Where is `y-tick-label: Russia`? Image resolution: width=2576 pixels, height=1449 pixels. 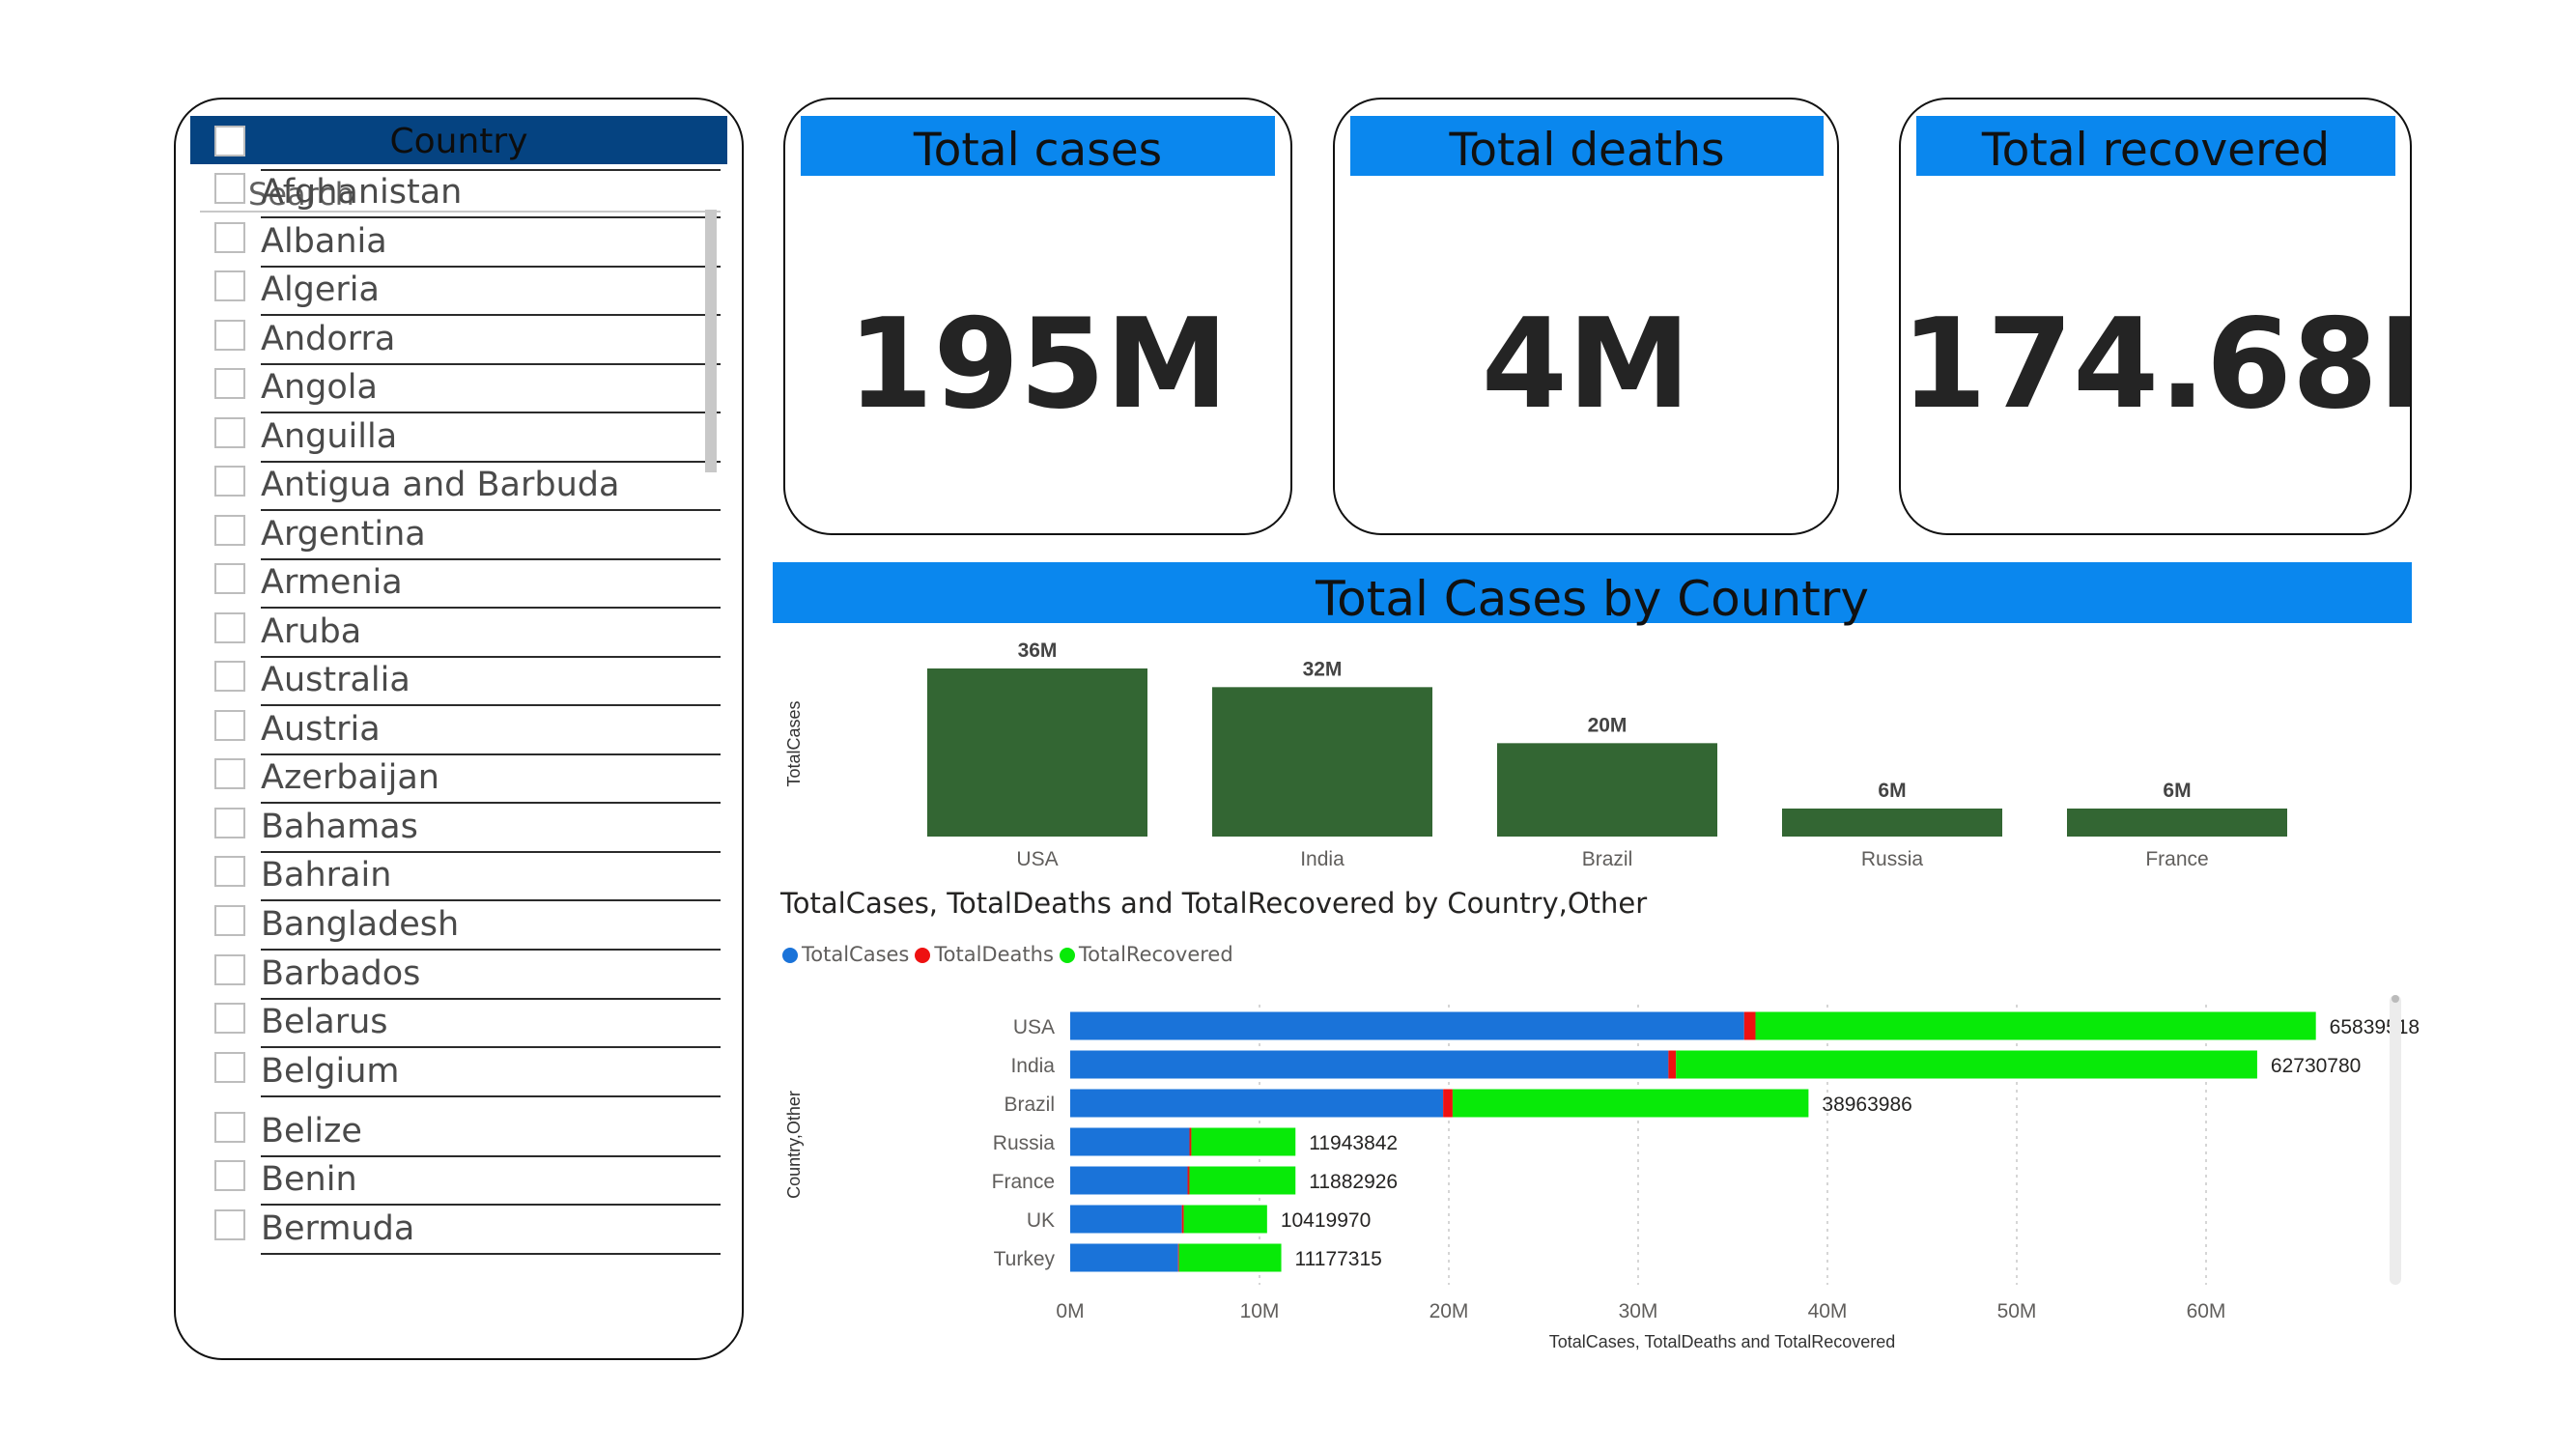 y-tick-label: Russia is located at coordinates (1024, 1143).